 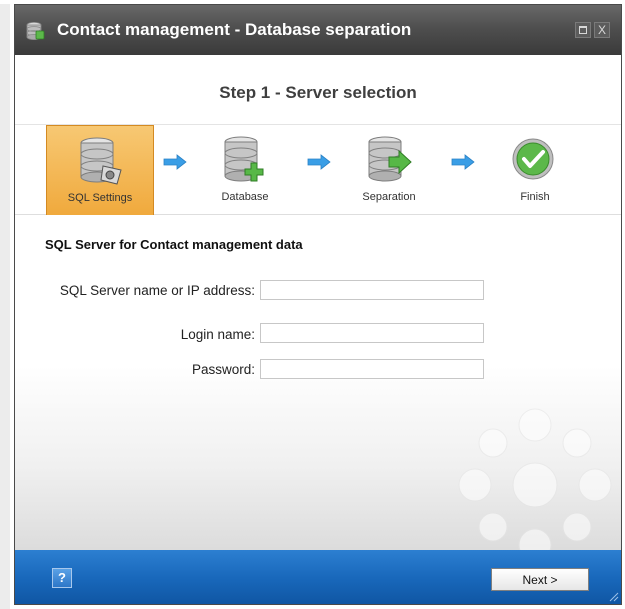 I want to click on step-database: Database, so click(x=245, y=171).